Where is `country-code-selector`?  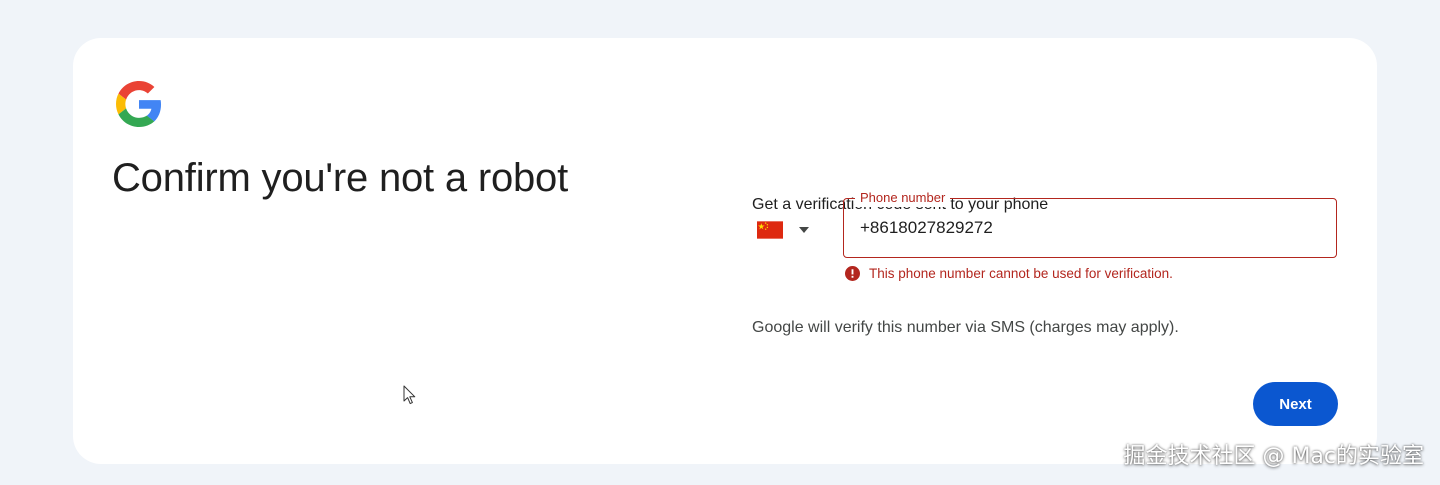
country-code-selector is located at coordinates (793, 230).